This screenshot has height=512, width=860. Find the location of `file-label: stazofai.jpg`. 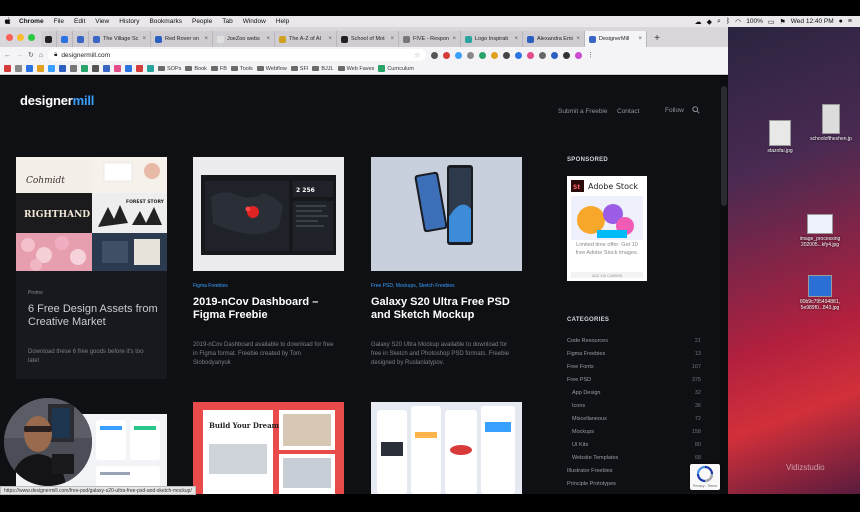

file-label: stazofai.jpg is located at coordinates (780, 151).